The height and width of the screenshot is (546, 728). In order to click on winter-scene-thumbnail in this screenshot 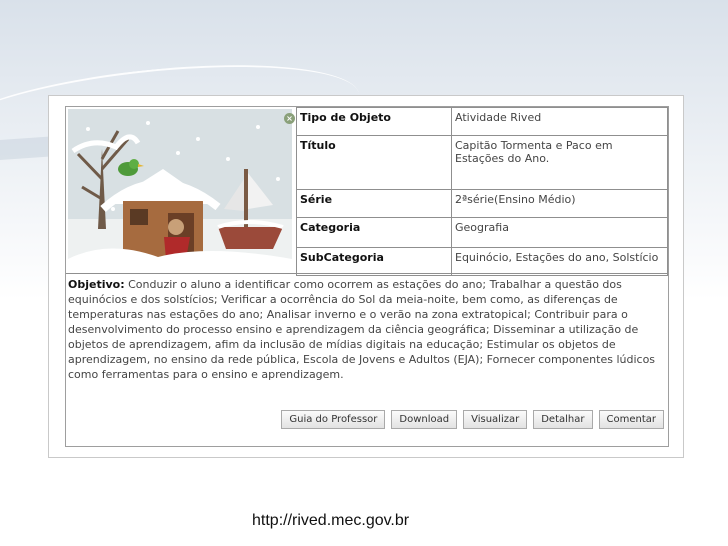, I will do `click(180, 191)`.